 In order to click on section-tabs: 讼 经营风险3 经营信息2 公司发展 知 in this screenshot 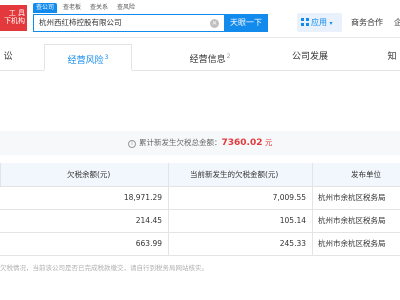, I will do `click(200, 57)`.